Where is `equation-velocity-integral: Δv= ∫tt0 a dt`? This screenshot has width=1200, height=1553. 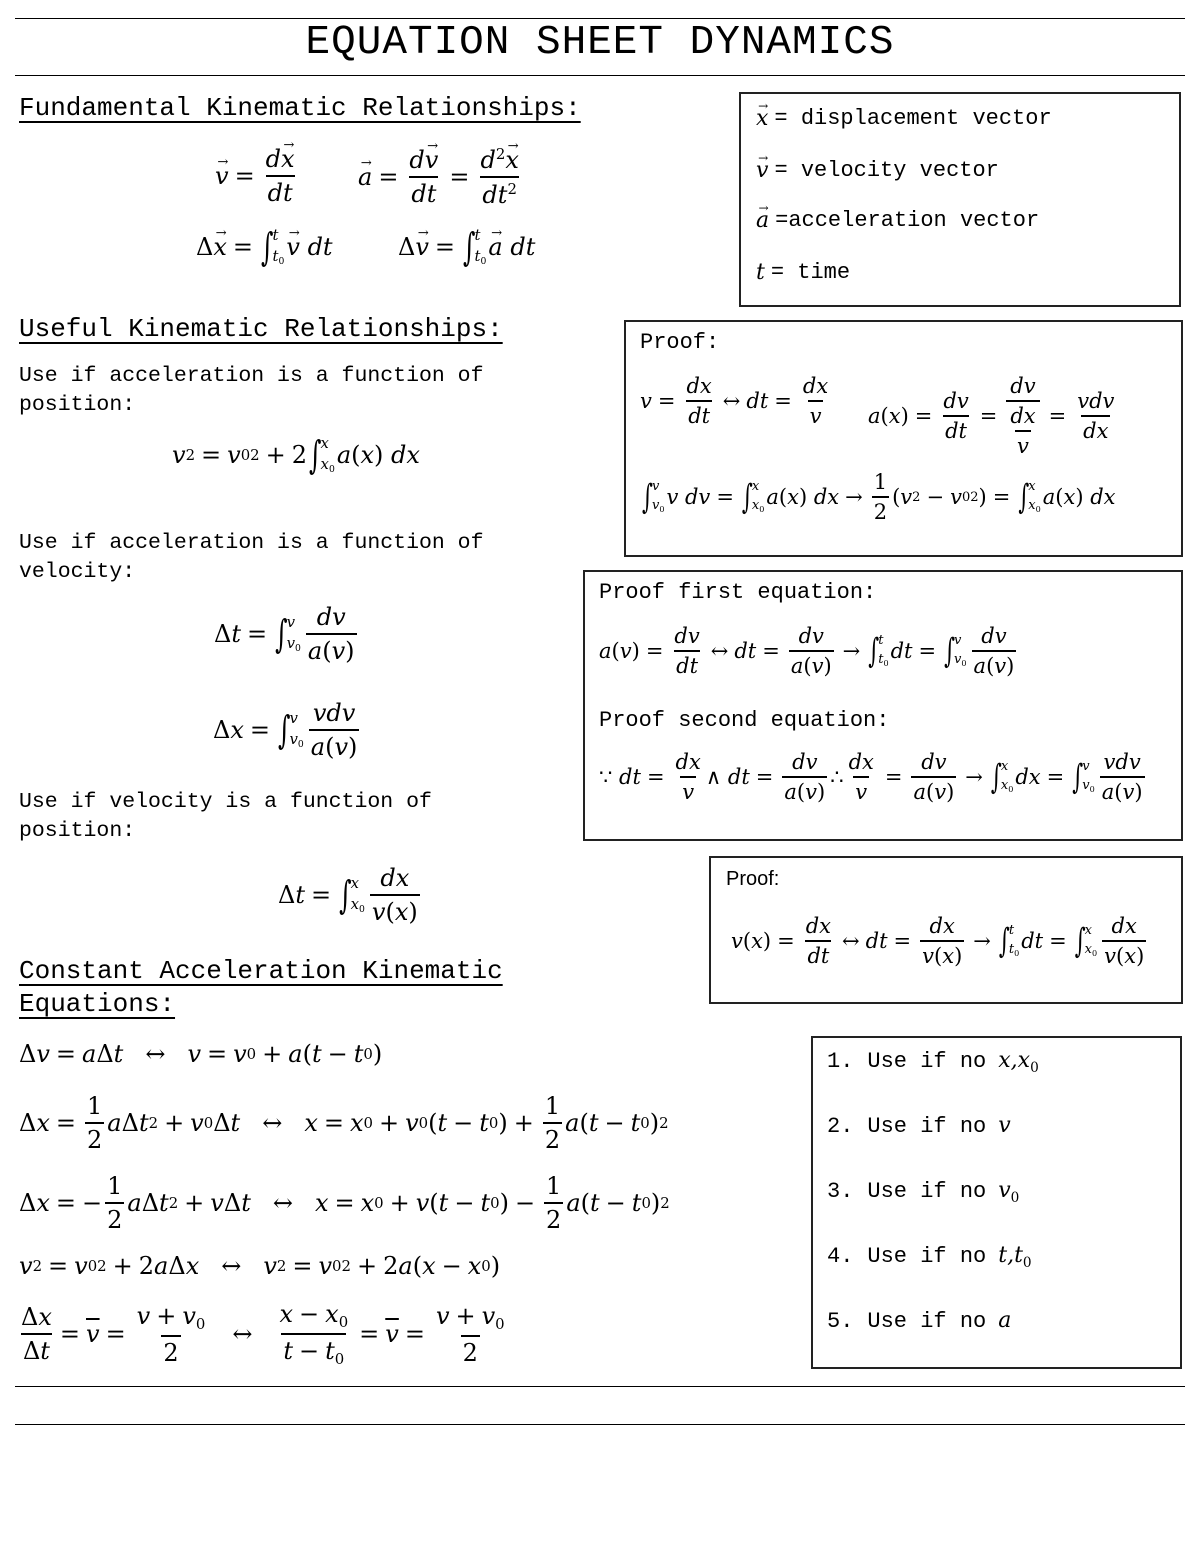
equation-velocity-integral: Δv= ∫tt0 a dt is located at coordinates (466, 247).